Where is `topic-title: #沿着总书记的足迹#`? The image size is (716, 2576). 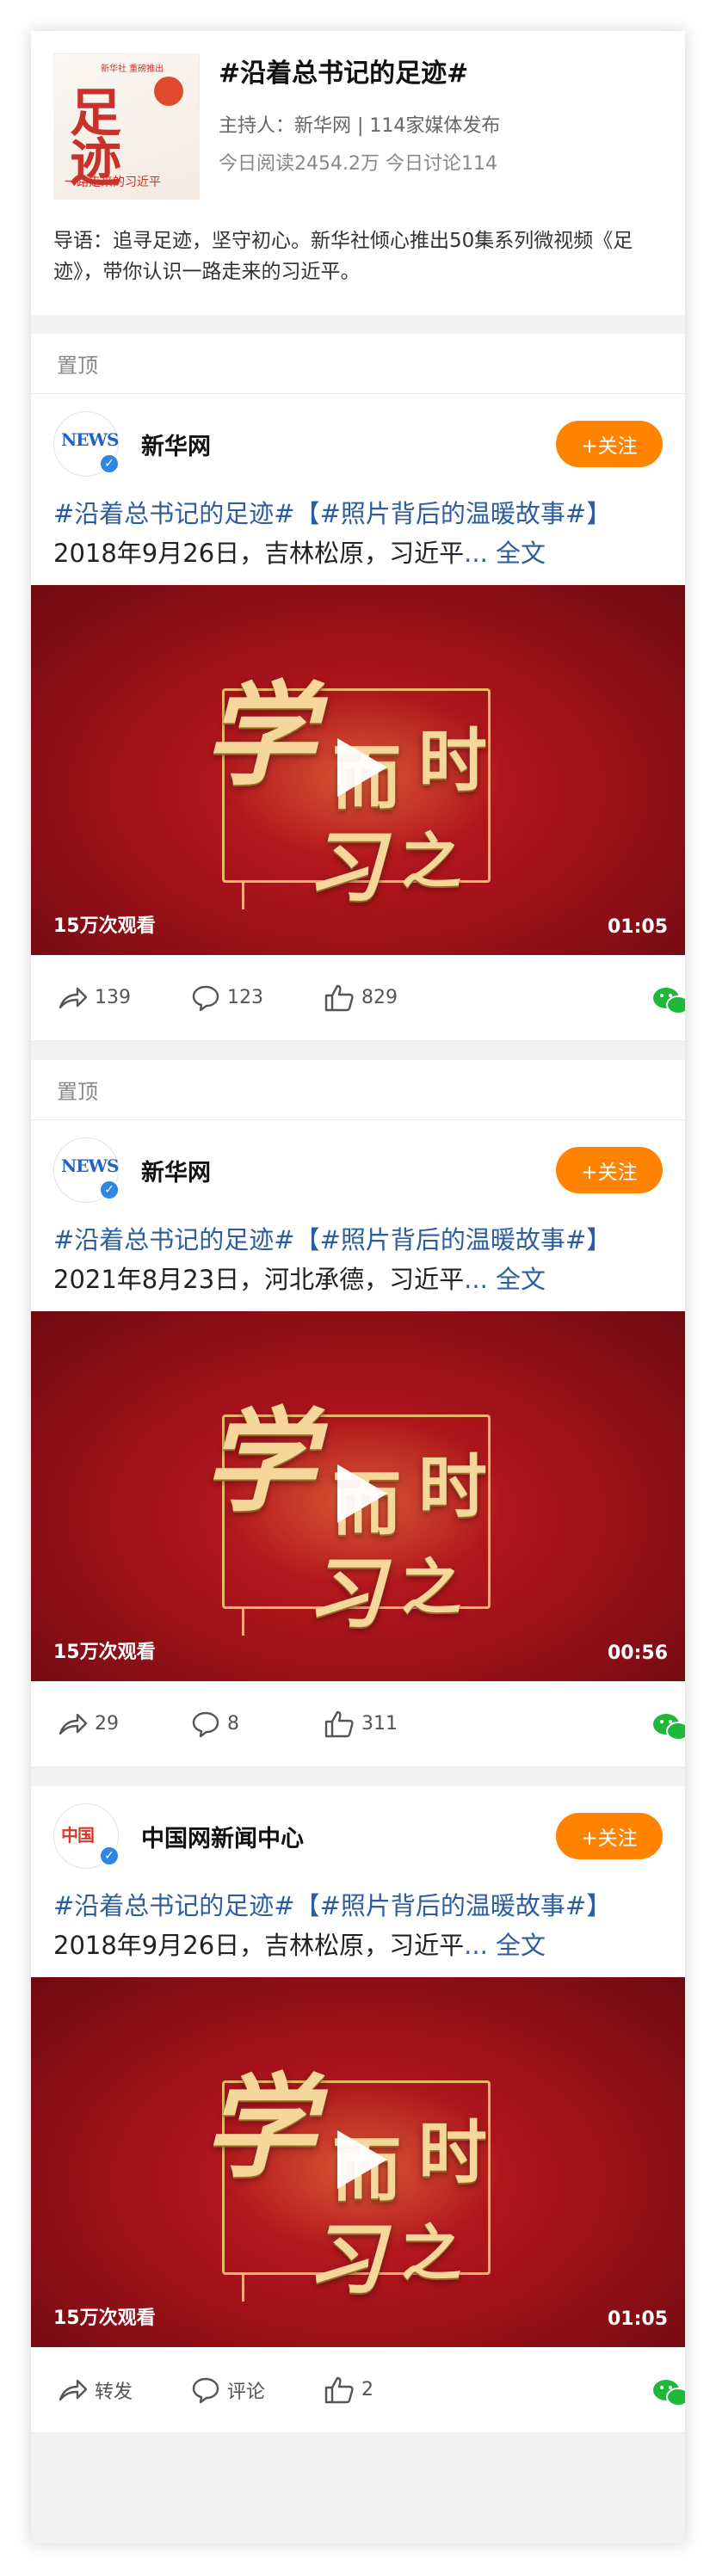
topic-title: #沿着总书记的足迹# is located at coordinates (344, 74).